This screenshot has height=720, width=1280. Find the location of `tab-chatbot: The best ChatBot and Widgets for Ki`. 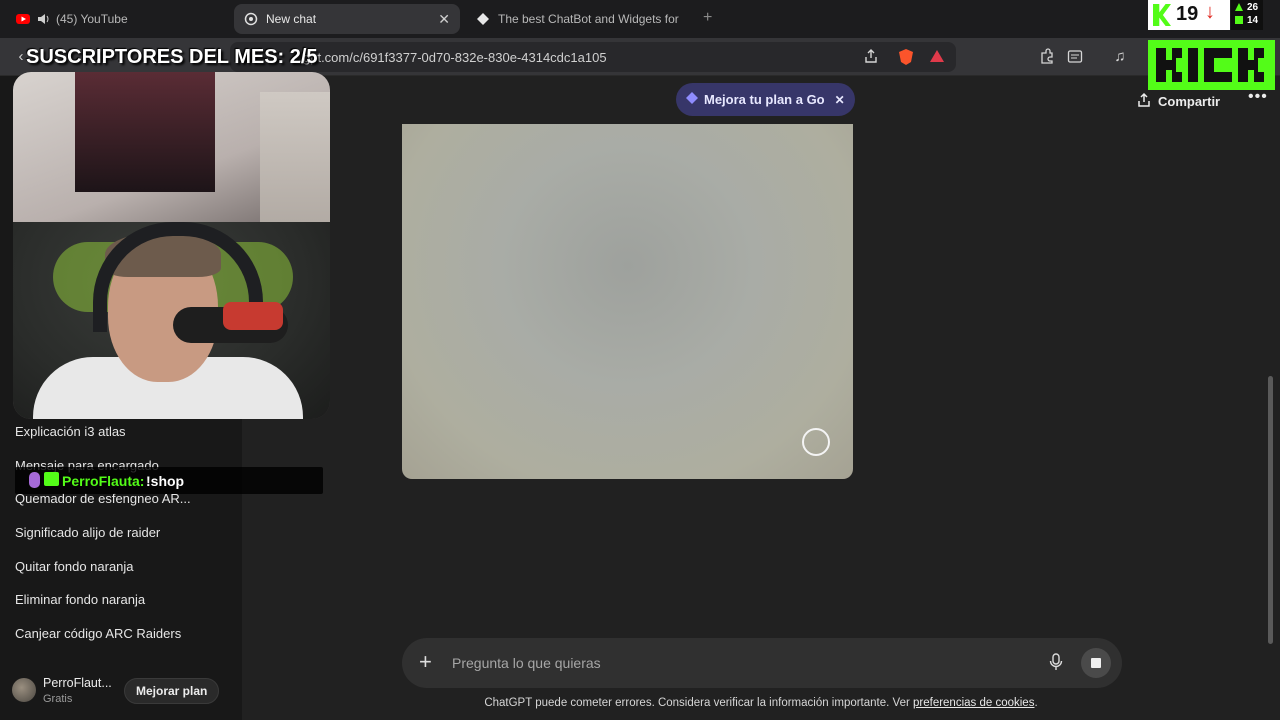

tab-chatbot: The best ChatBot and Widgets for Ki is located at coordinates (580, 19).